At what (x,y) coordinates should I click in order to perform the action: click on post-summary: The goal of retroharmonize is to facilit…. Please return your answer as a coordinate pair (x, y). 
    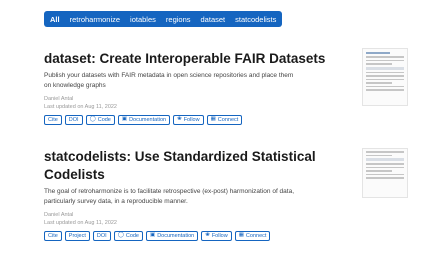
    Looking at the image, I should click on (169, 196).